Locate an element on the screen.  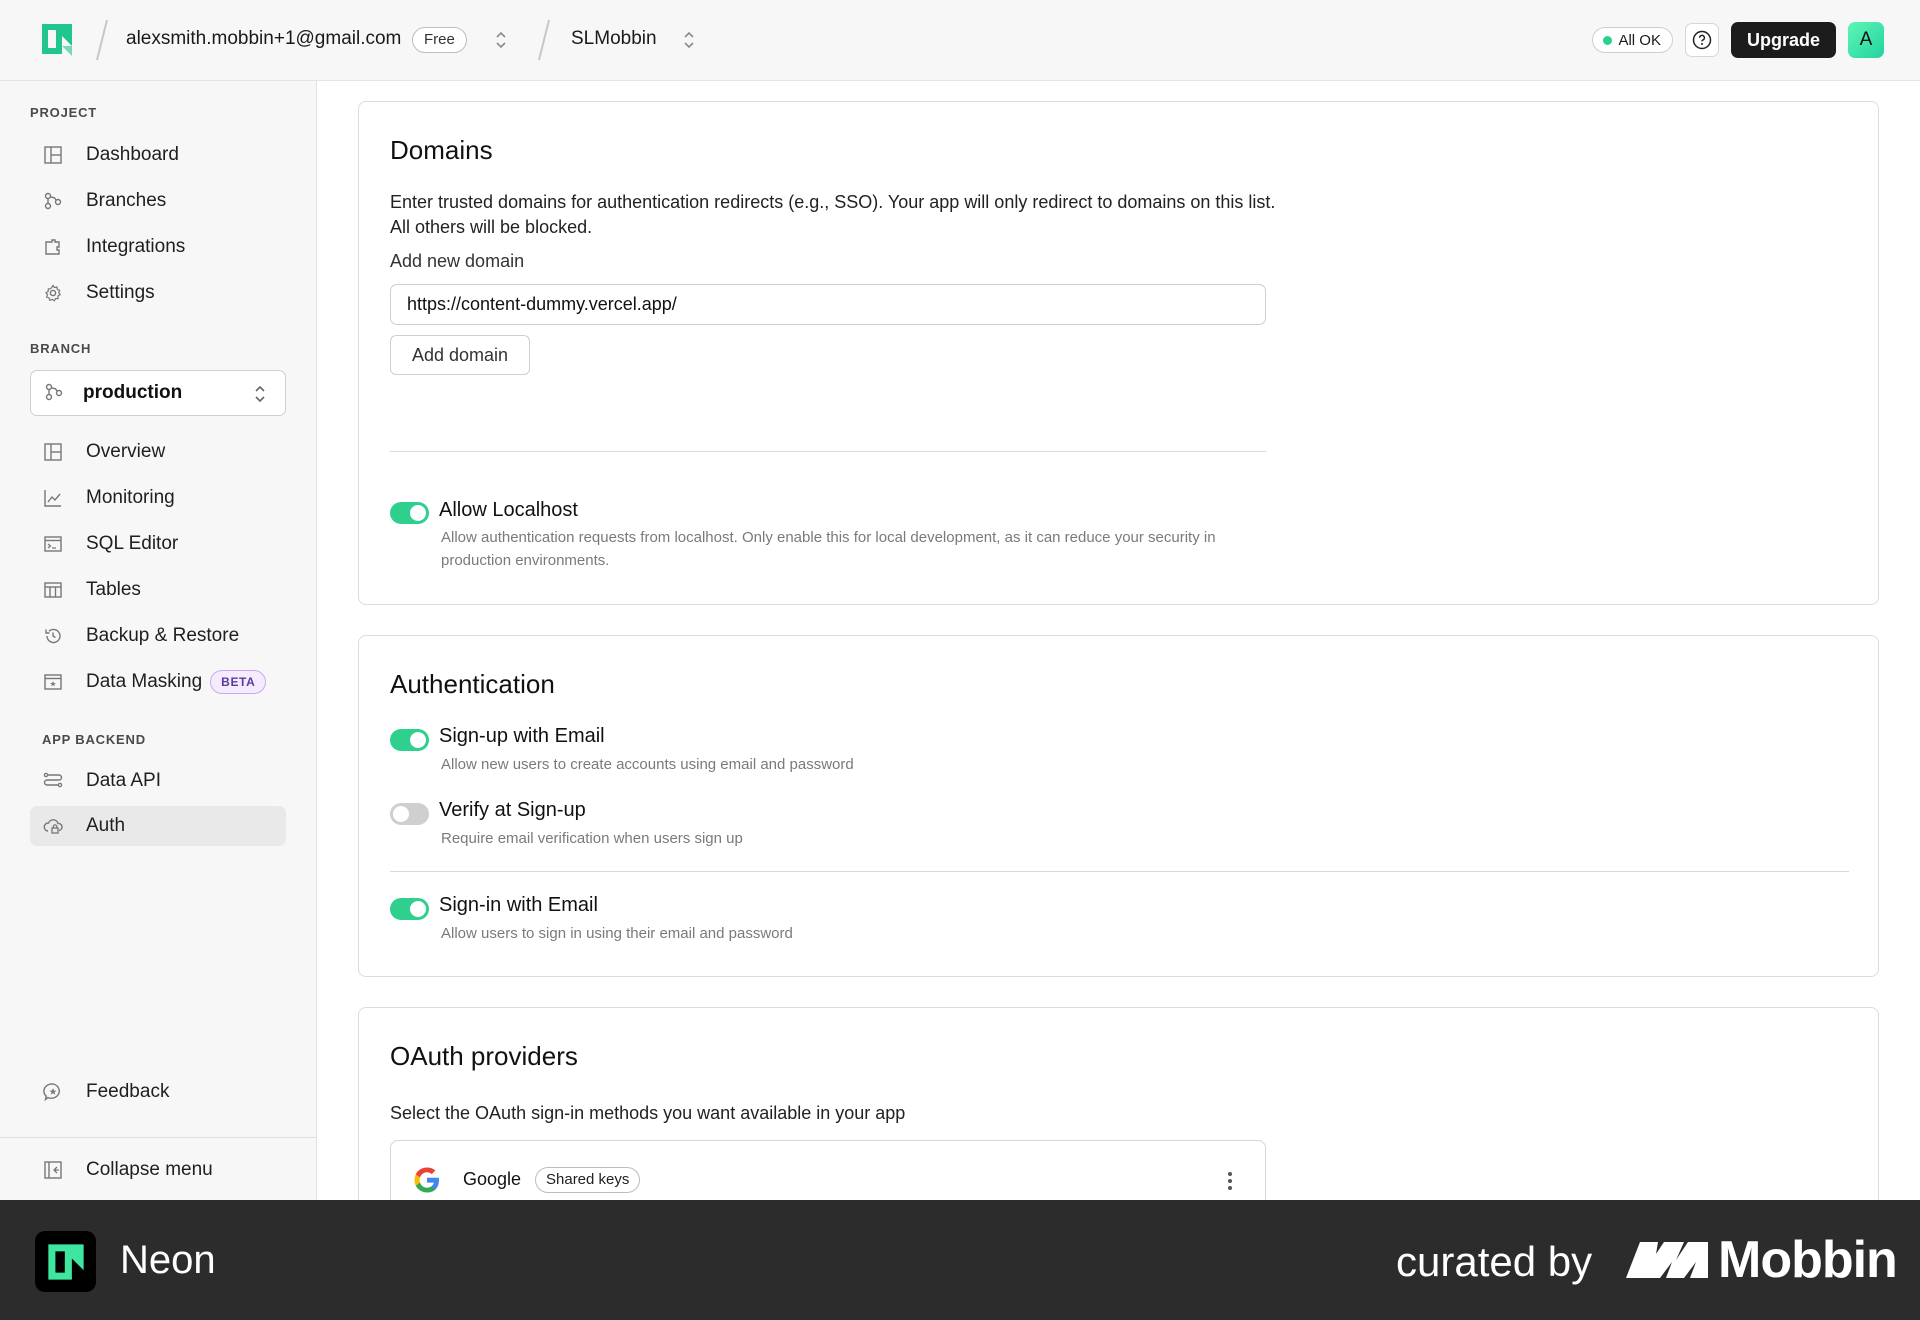
branch-selector-value: production is located at coordinates (133, 392).